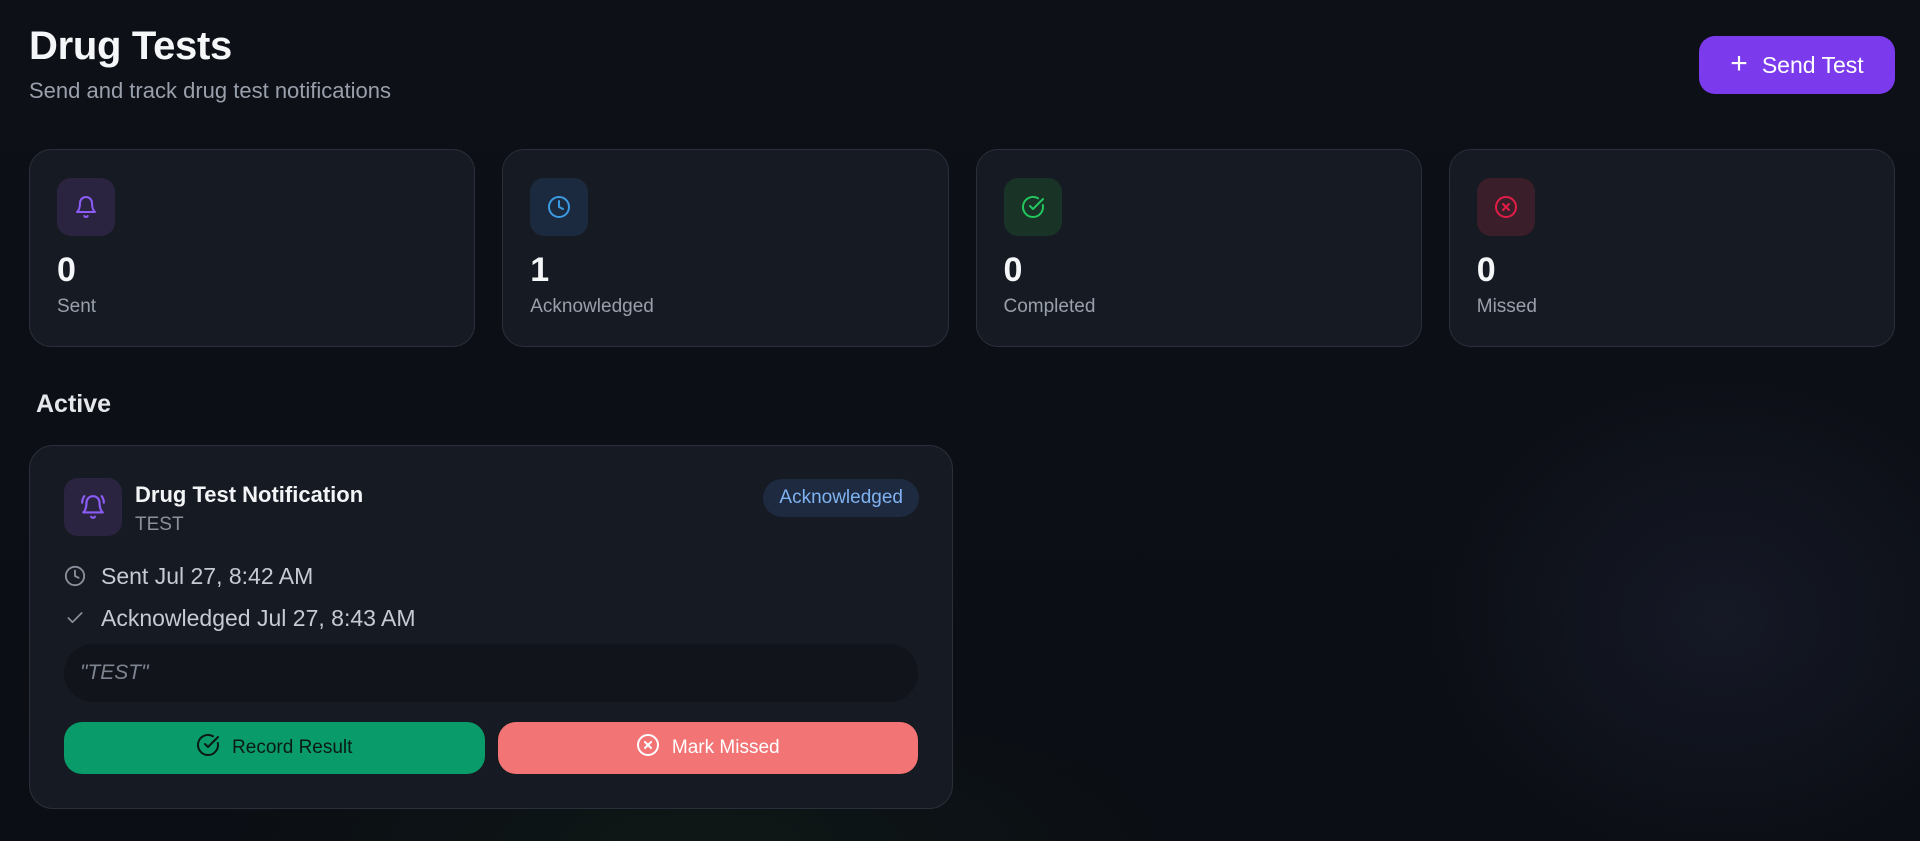 This screenshot has height=841, width=1920. I want to click on record-result-button: Record Result, so click(274, 748).